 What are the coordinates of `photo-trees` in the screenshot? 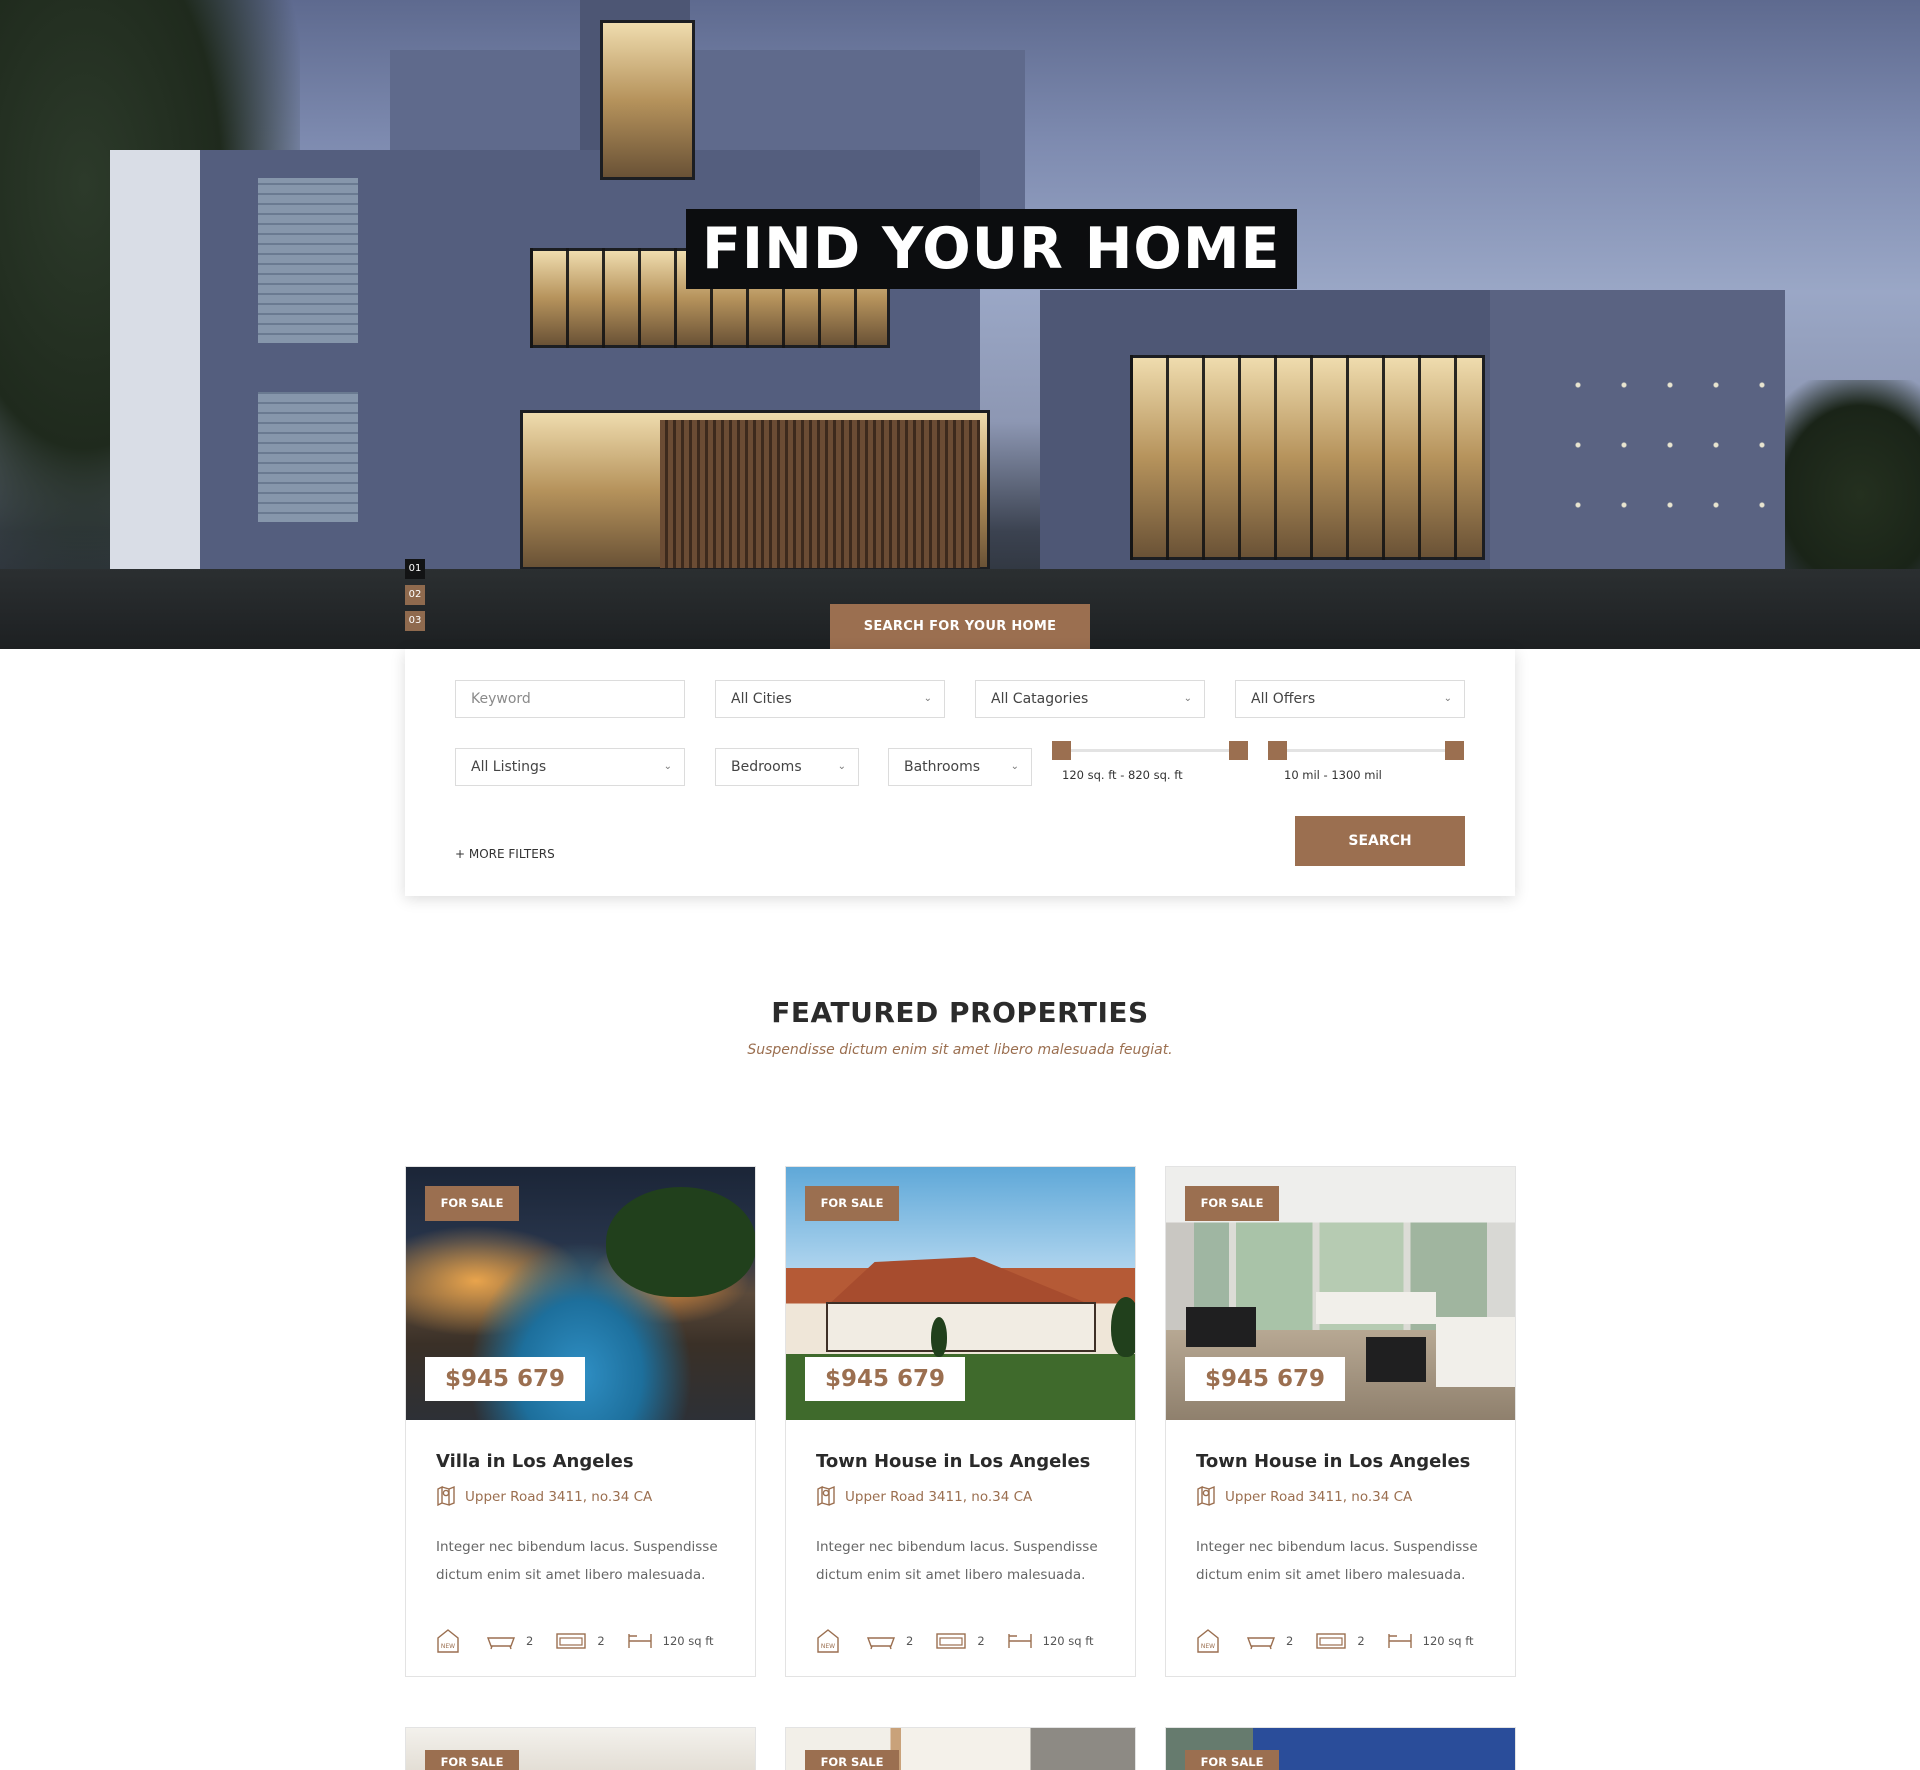 It's located at (680, 1242).